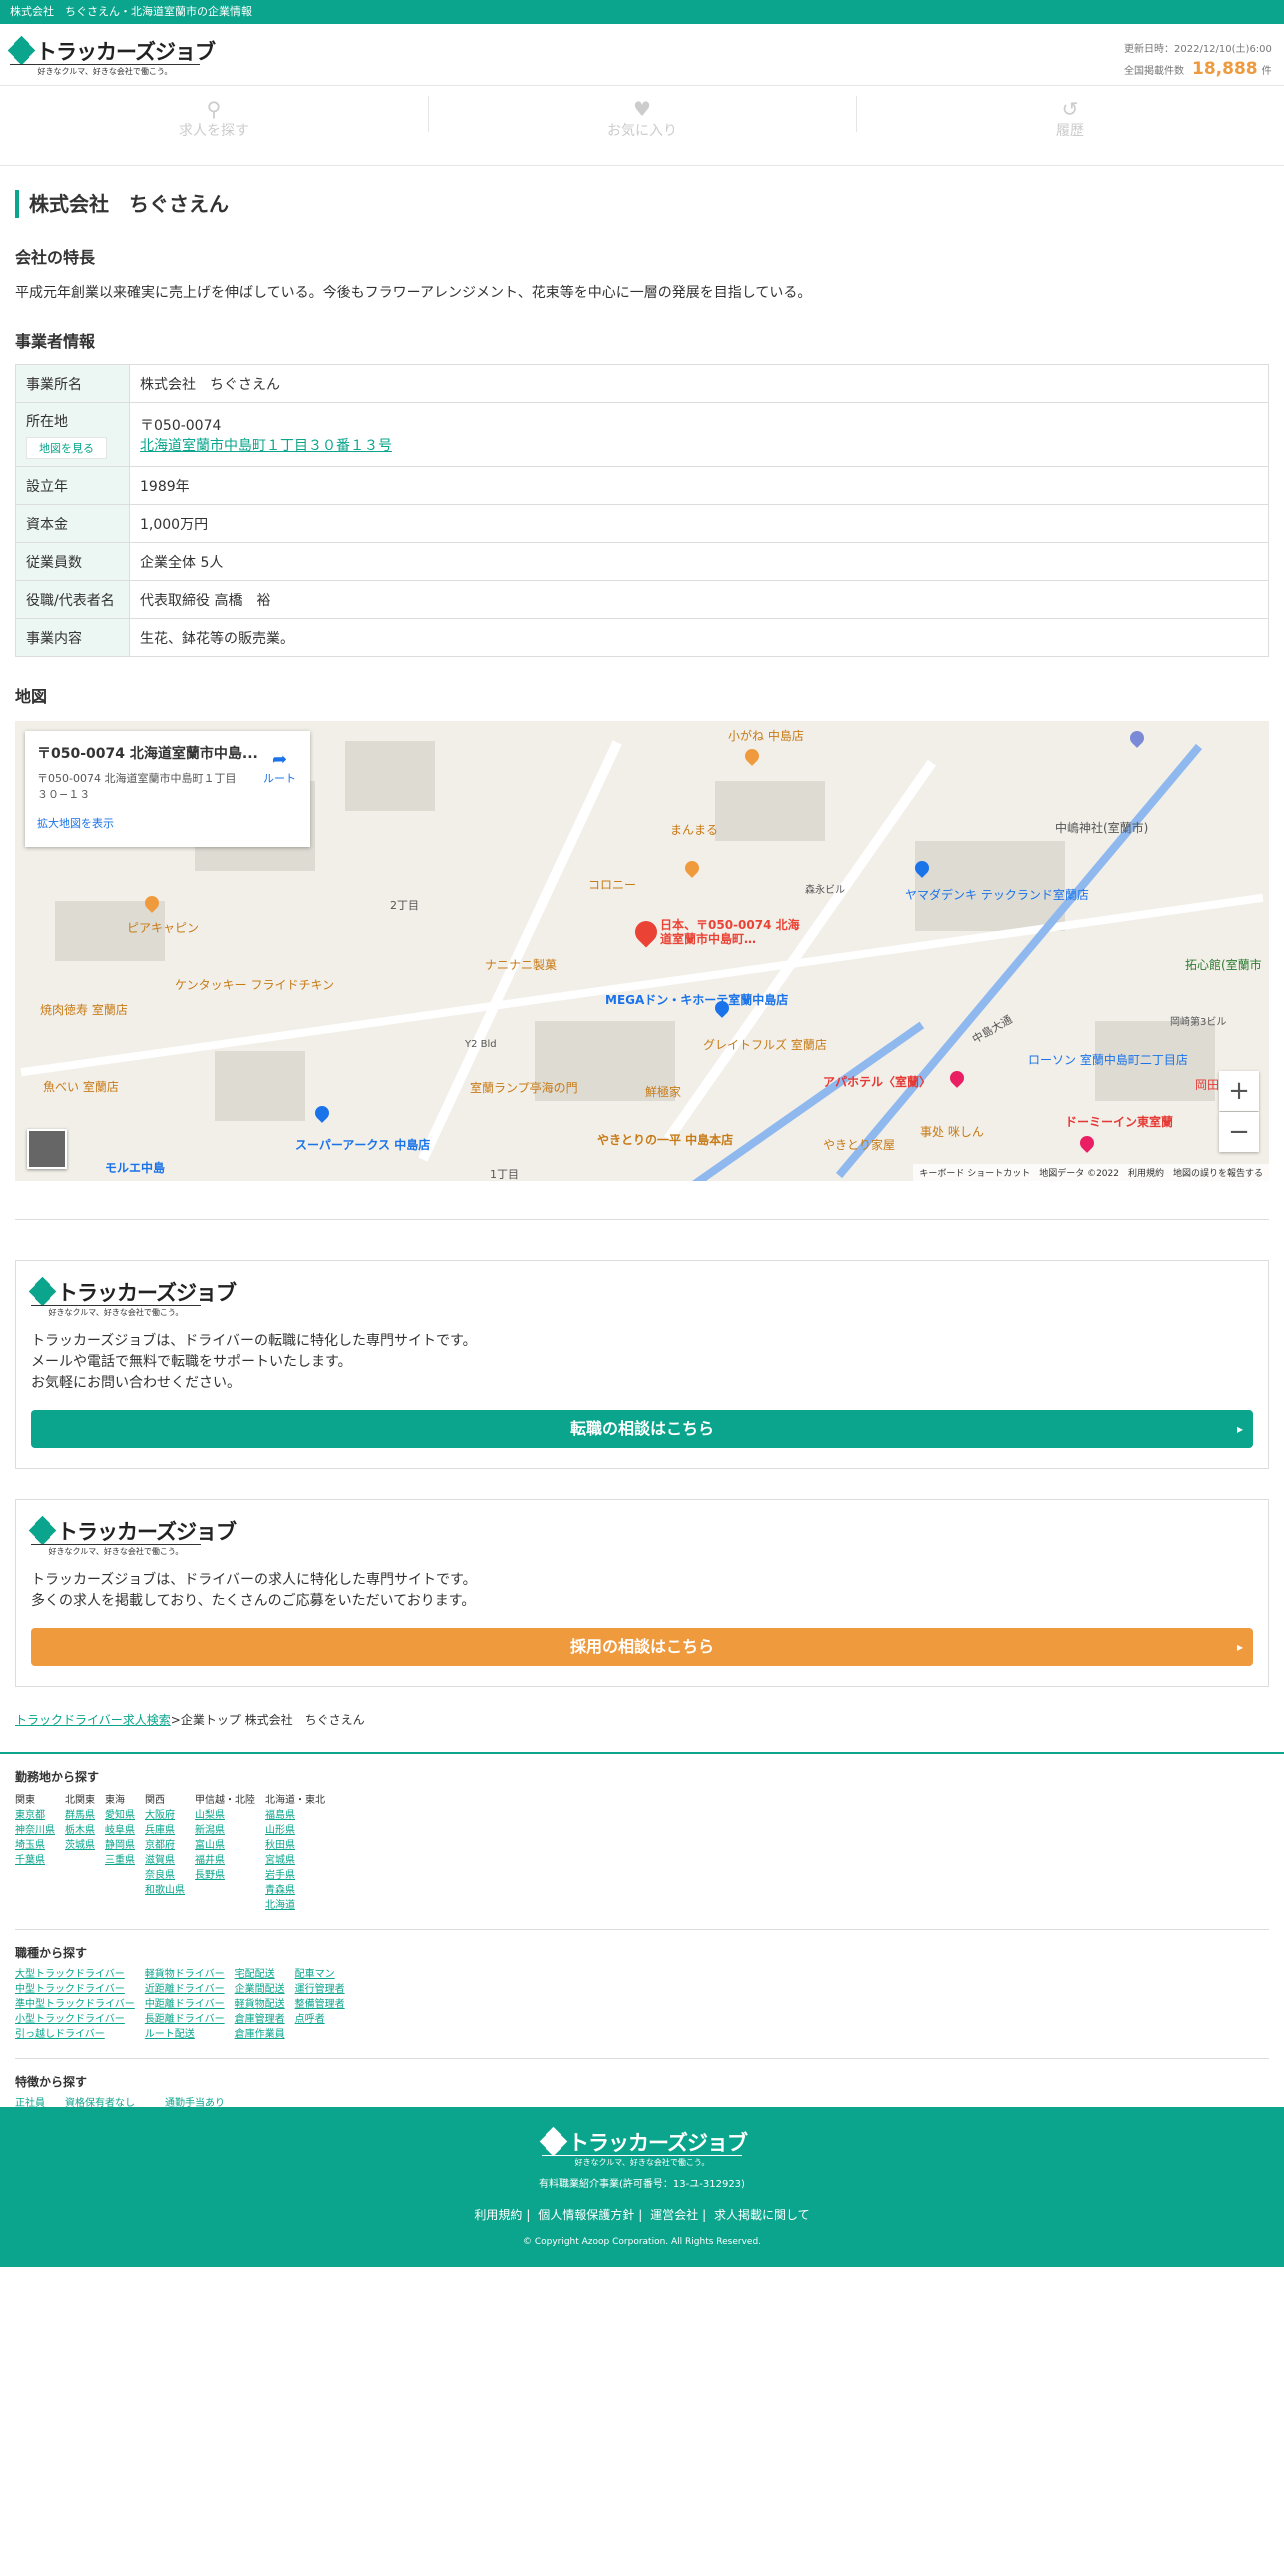 The width and height of the screenshot is (1284, 2568). What do you see at coordinates (75, 2019) in the screenshot?
I see `search-link: 小型トラックドライバー` at bounding box center [75, 2019].